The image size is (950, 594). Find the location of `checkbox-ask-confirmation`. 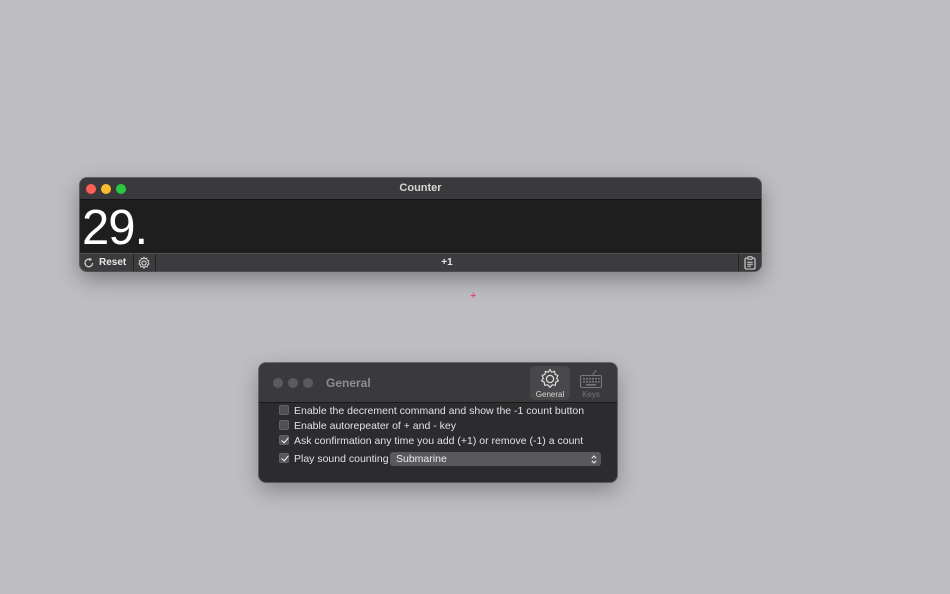

checkbox-ask-confirmation is located at coordinates (284, 440).